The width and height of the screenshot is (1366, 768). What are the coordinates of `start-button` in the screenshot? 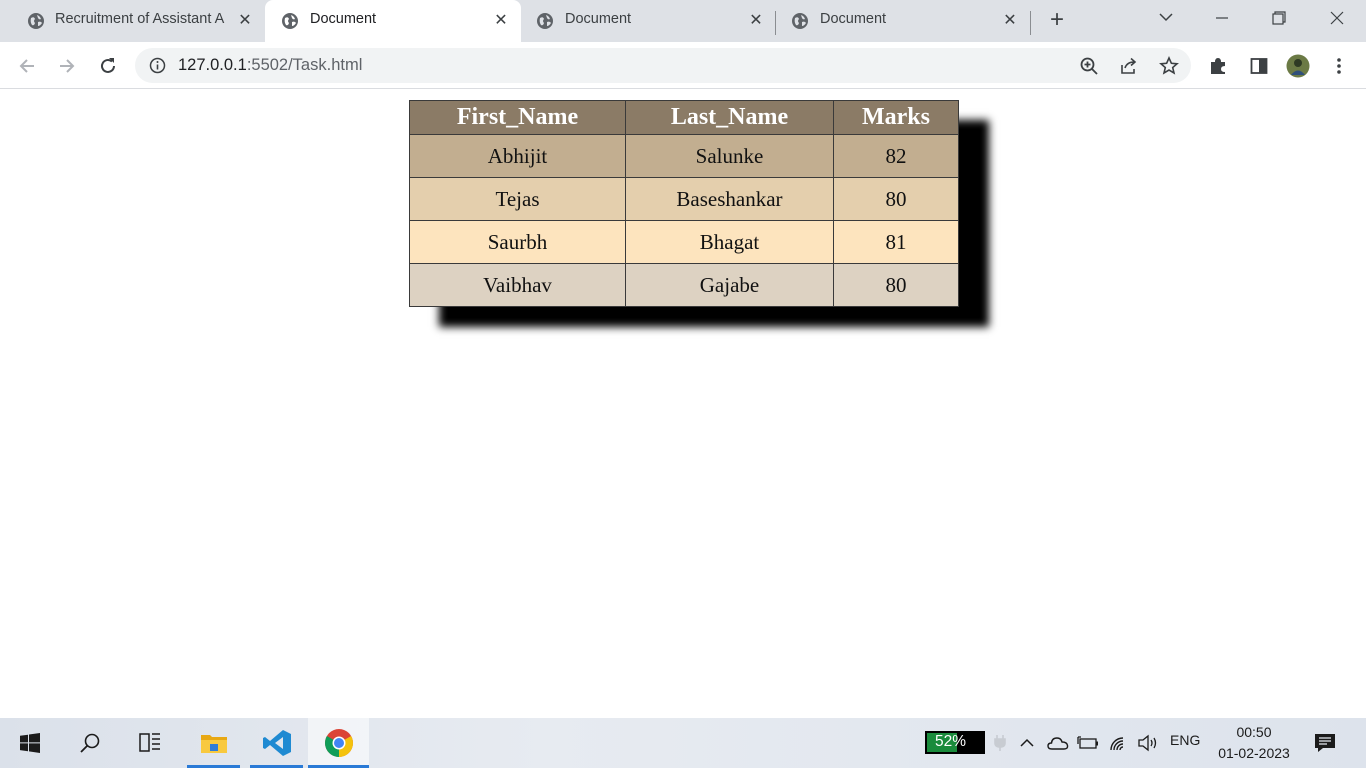 It's located at (30, 743).